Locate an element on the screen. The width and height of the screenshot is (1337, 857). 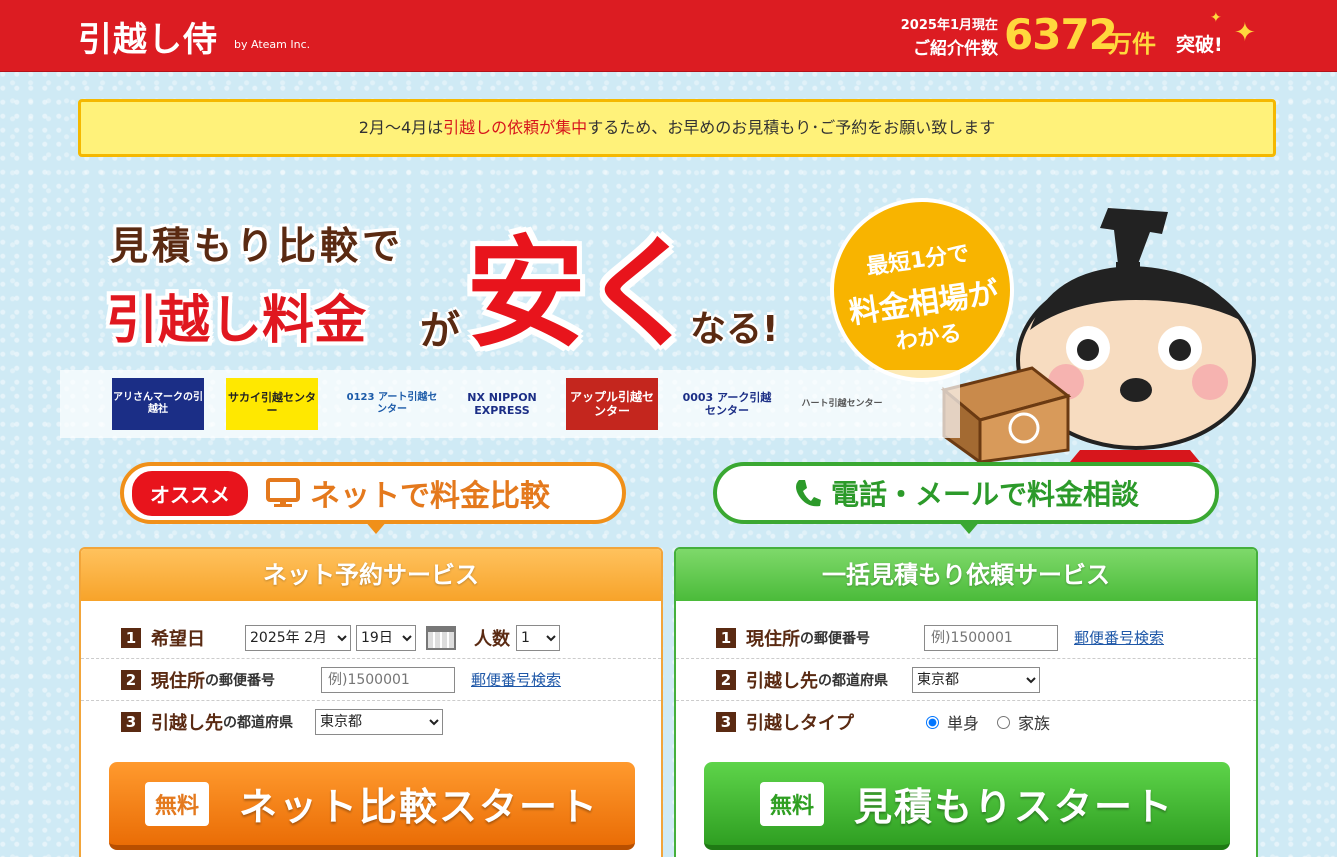
hero-headline-1: 見積もり比較で is located at coordinates (257, 246).